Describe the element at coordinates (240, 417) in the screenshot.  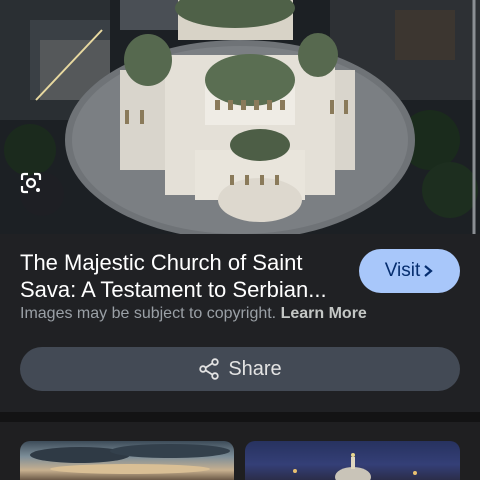
I see `section-divider` at that location.